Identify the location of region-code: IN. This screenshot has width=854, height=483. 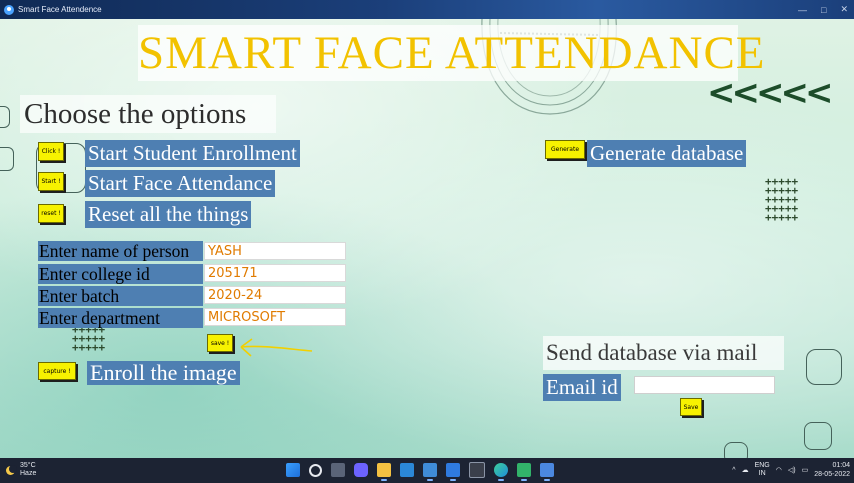
(762, 473).